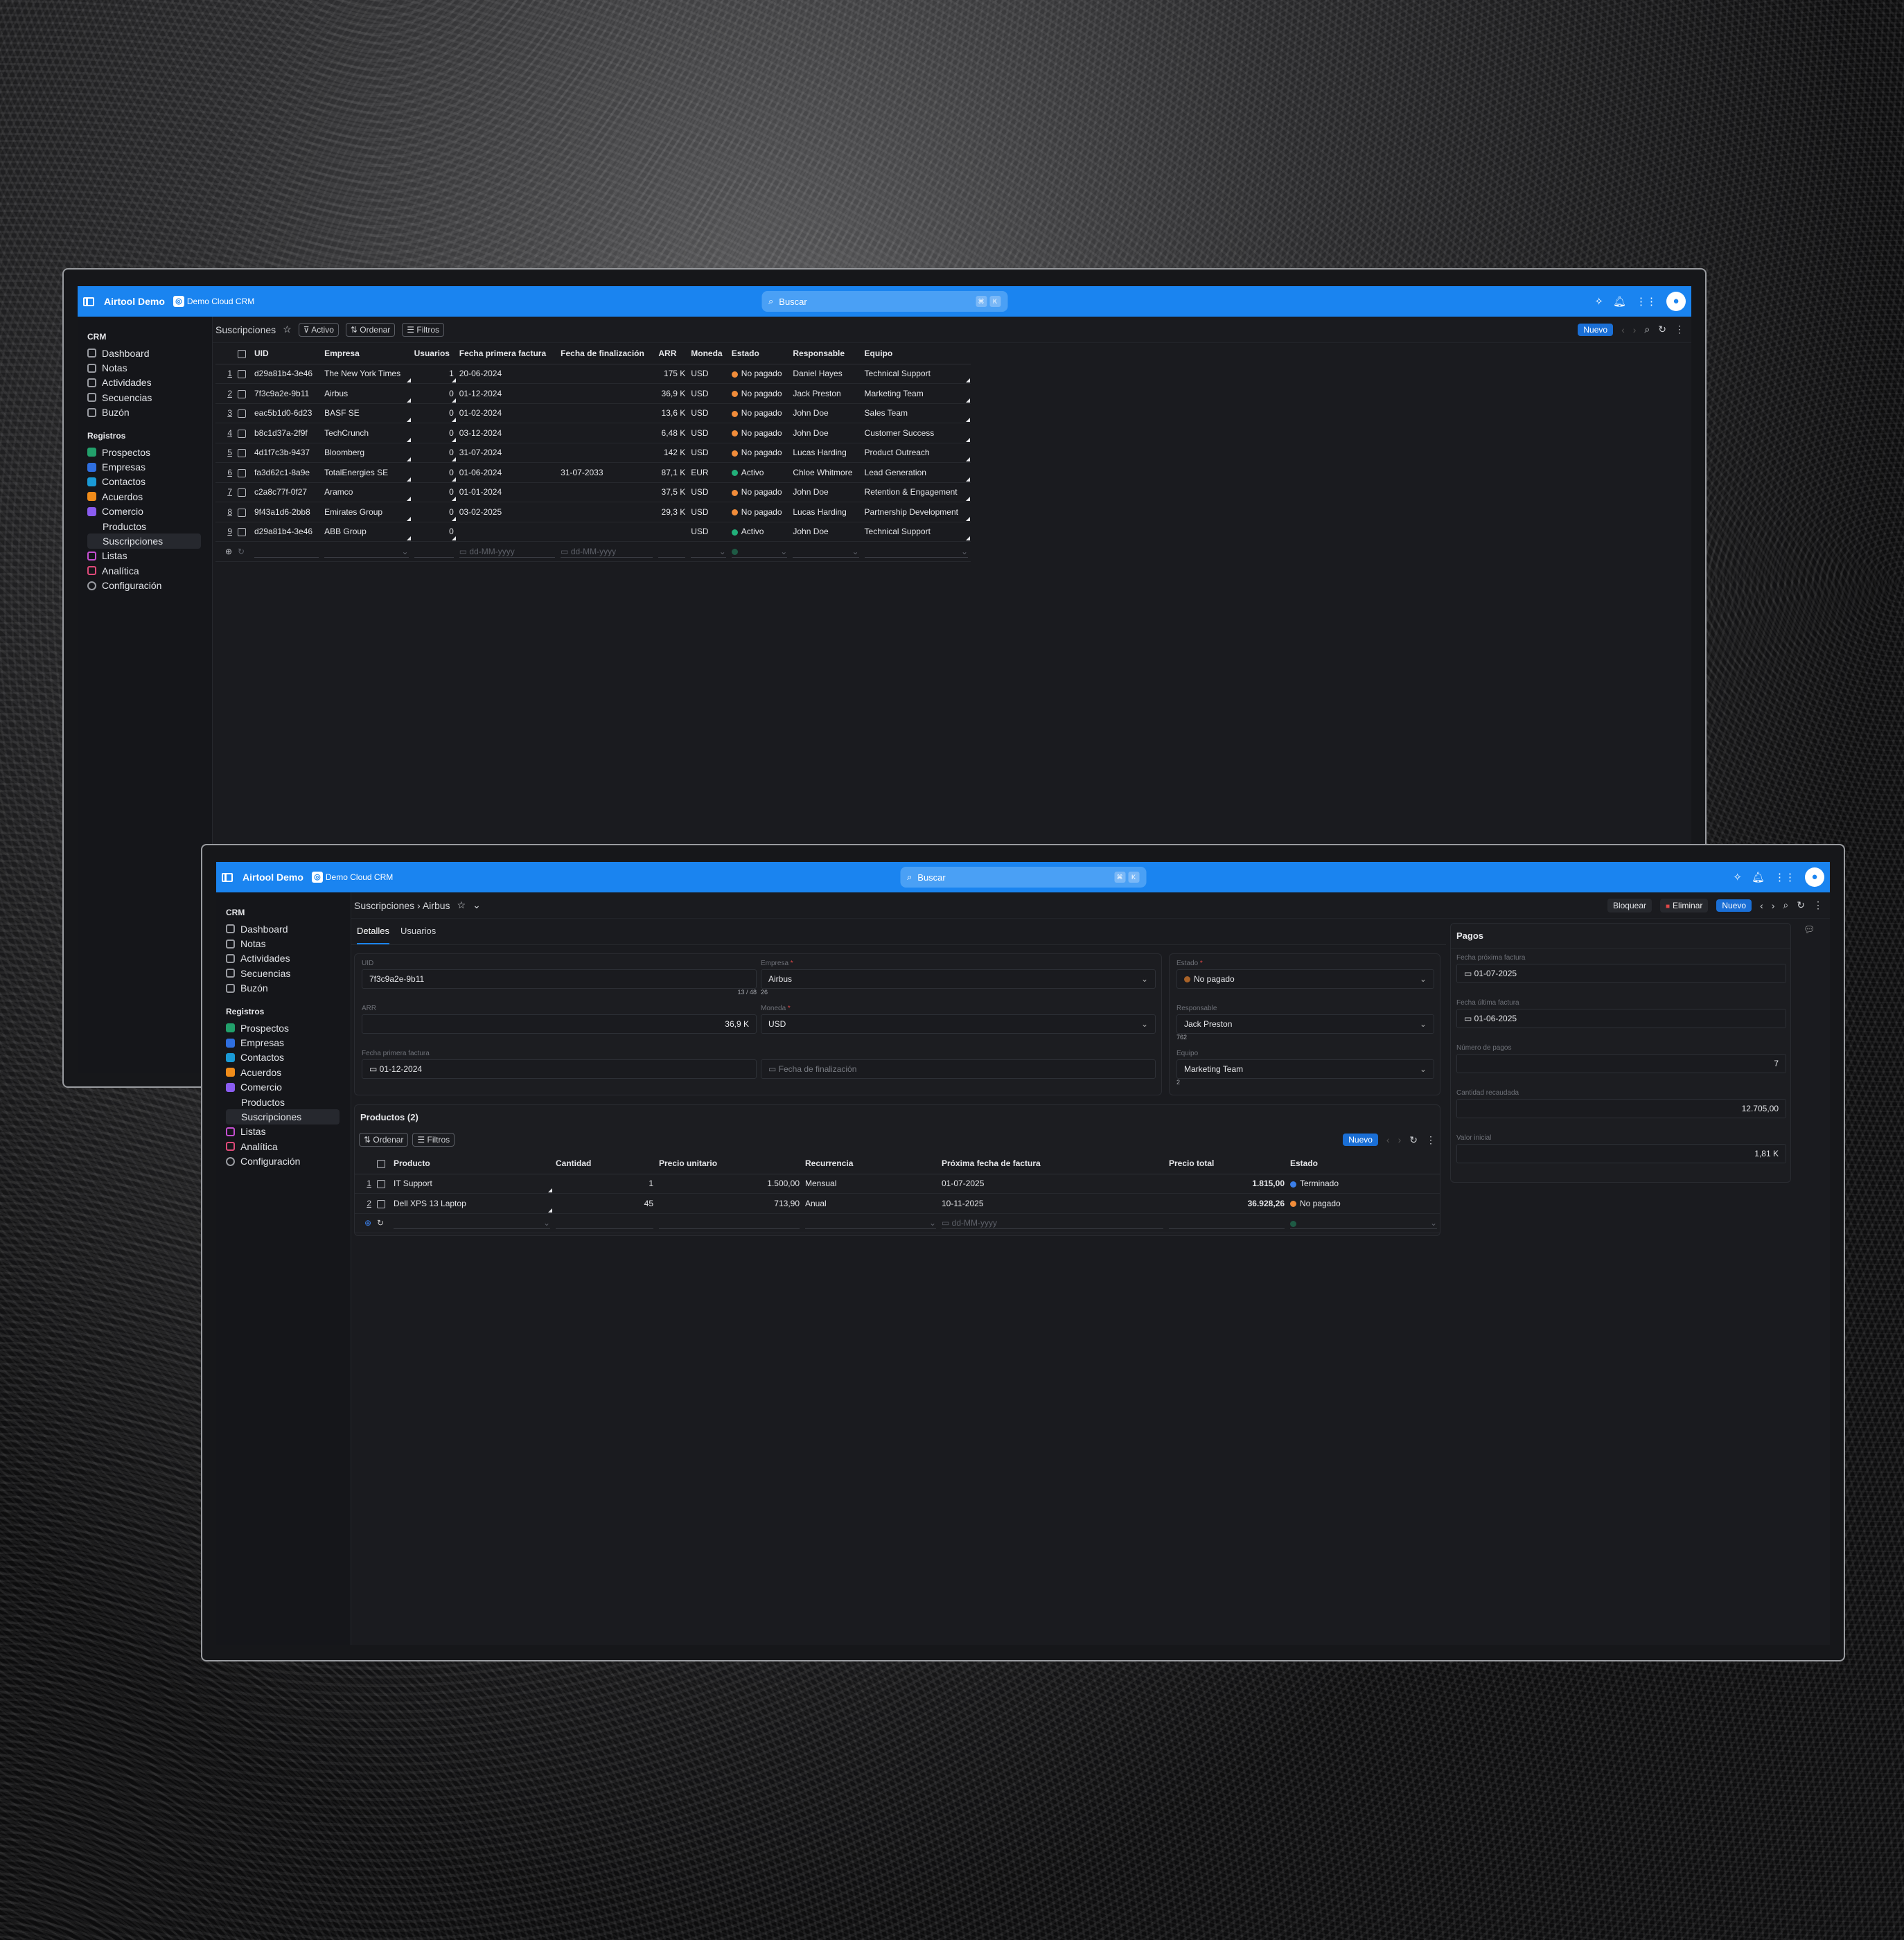  Describe the element at coordinates (287, 453) in the screenshot. I see `cell-uid: 4d1f7c3b-9437` at that location.